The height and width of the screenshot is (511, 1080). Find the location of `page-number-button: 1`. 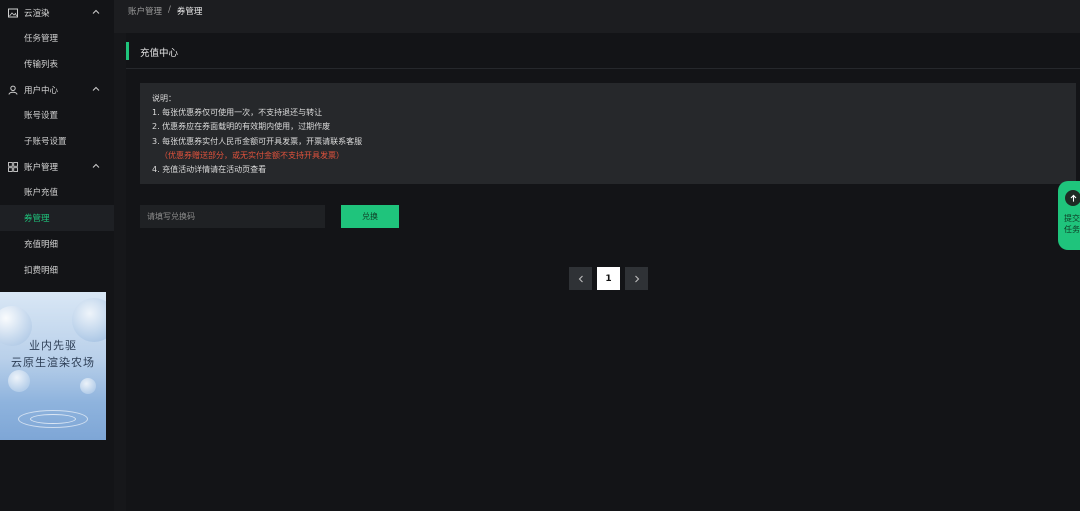

page-number-button: 1 is located at coordinates (608, 278).